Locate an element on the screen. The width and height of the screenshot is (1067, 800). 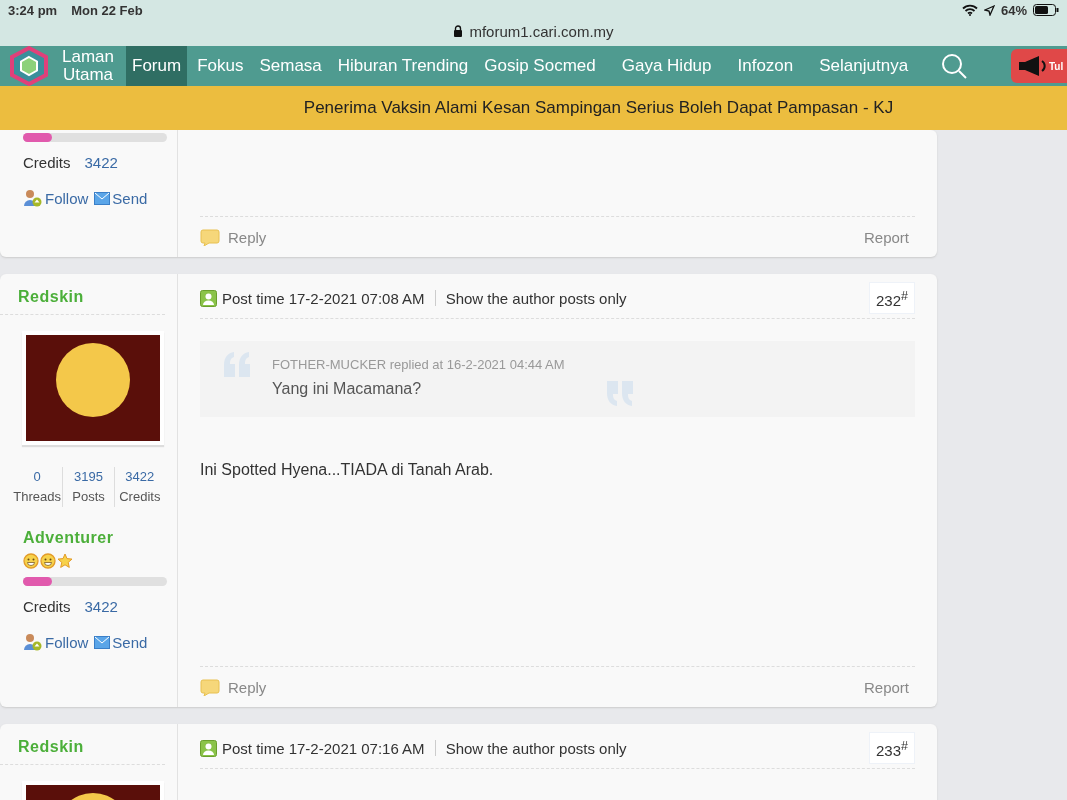
quote-text: Yang ini Macamana? is located at coordinates (347, 389).